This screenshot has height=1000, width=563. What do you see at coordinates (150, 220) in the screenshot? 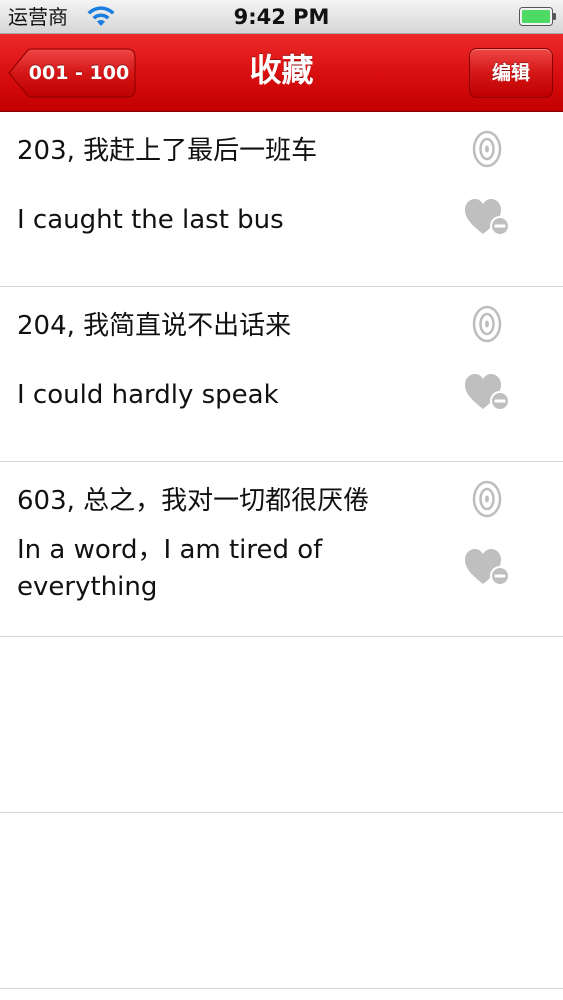
I see `sentence-english: I caught the last bus` at bounding box center [150, 220].